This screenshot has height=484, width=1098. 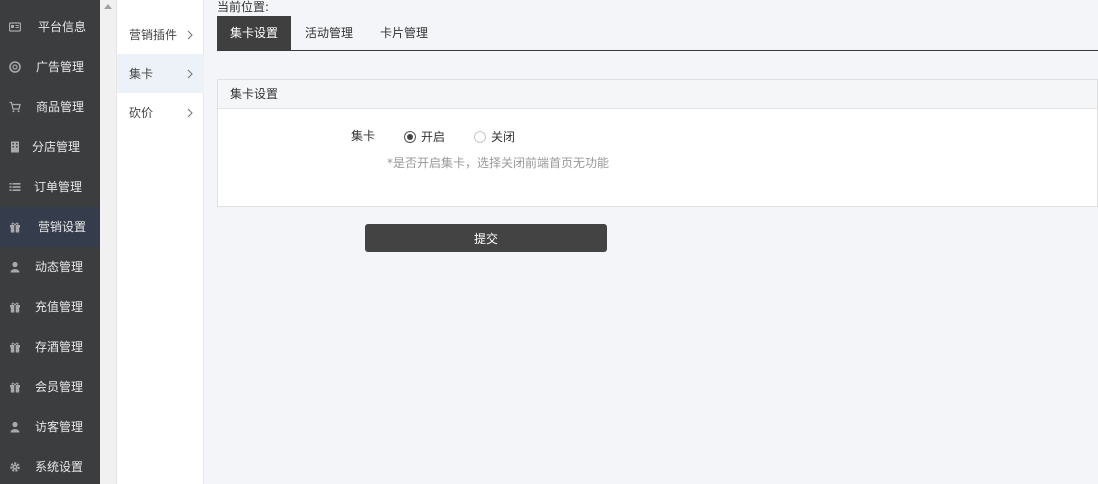 What do you see at coordinates (480, 137) in the screenshot?
I see `radio-disable` at bounding box center [480, 137].